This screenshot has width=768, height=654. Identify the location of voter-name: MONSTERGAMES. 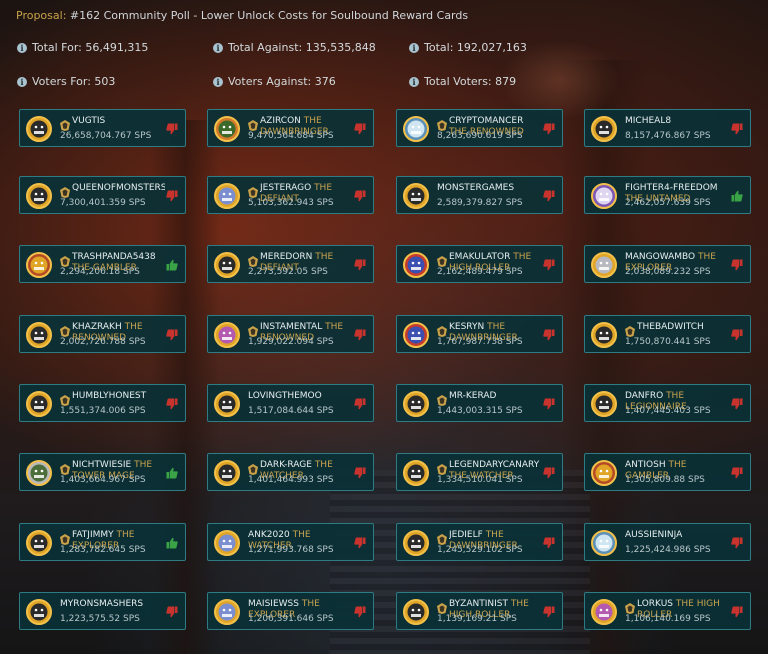
(489, 188).